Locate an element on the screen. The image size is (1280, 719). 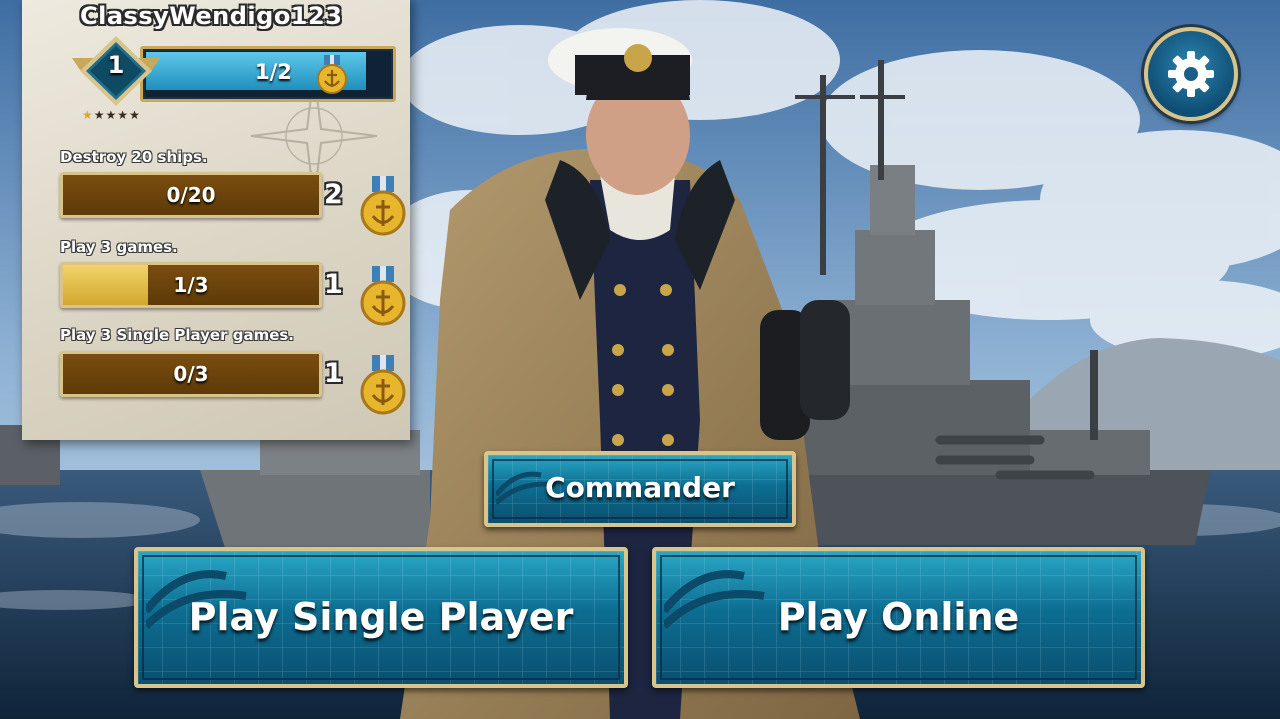
xp-progress-text: 1/2 is located at coordinates (273, 72).